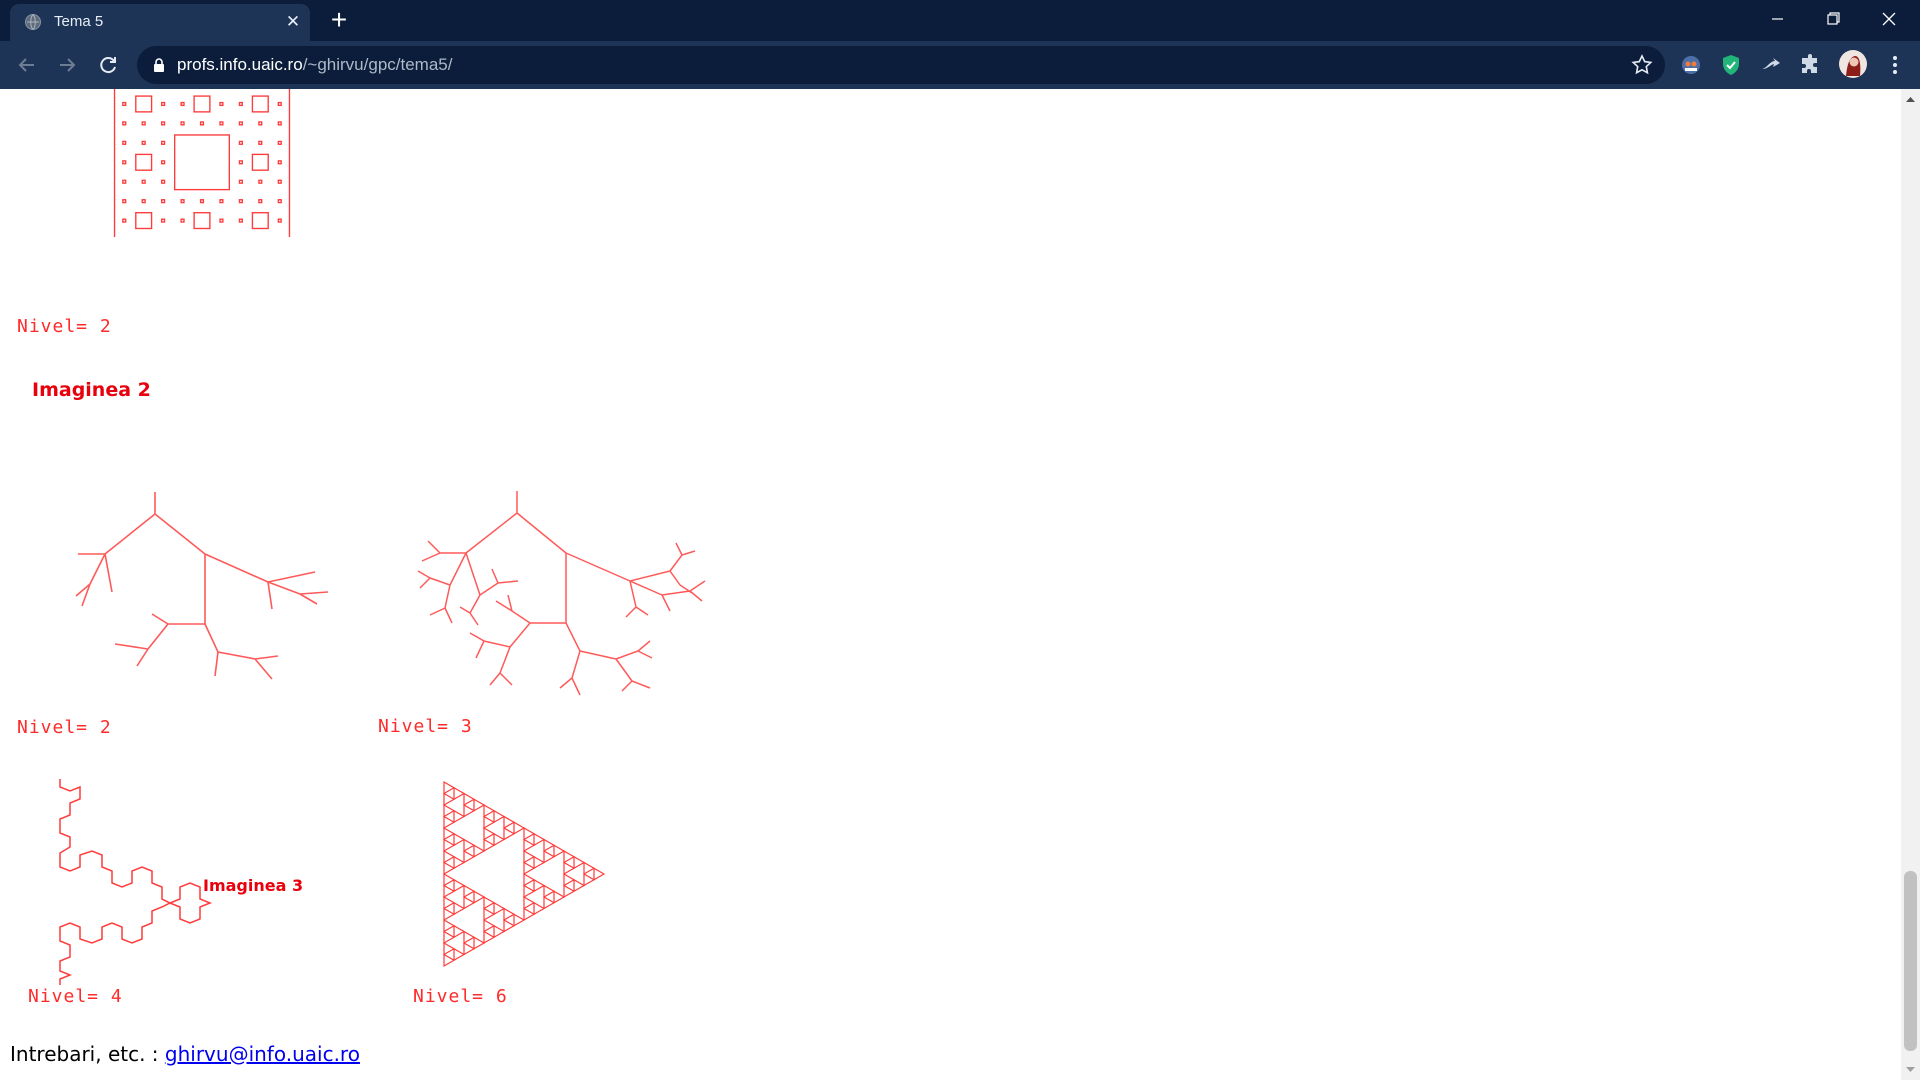 This screenshot has height=1080, width=1920. I want to click on scroll-up-arrow-icon, so click(1910, 99).